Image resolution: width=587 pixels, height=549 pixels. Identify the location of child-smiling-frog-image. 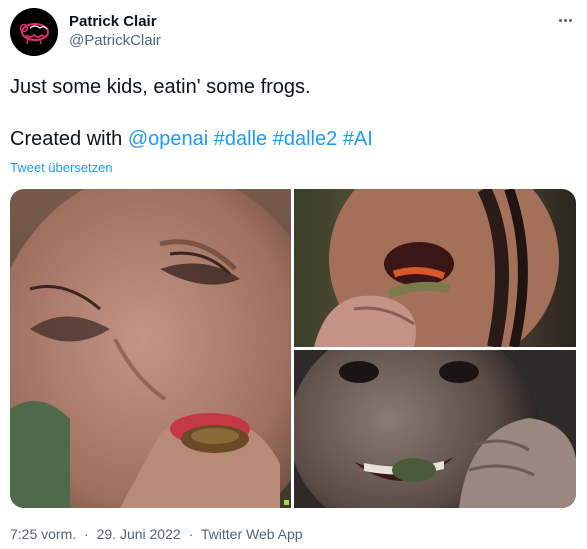
(435, 429).